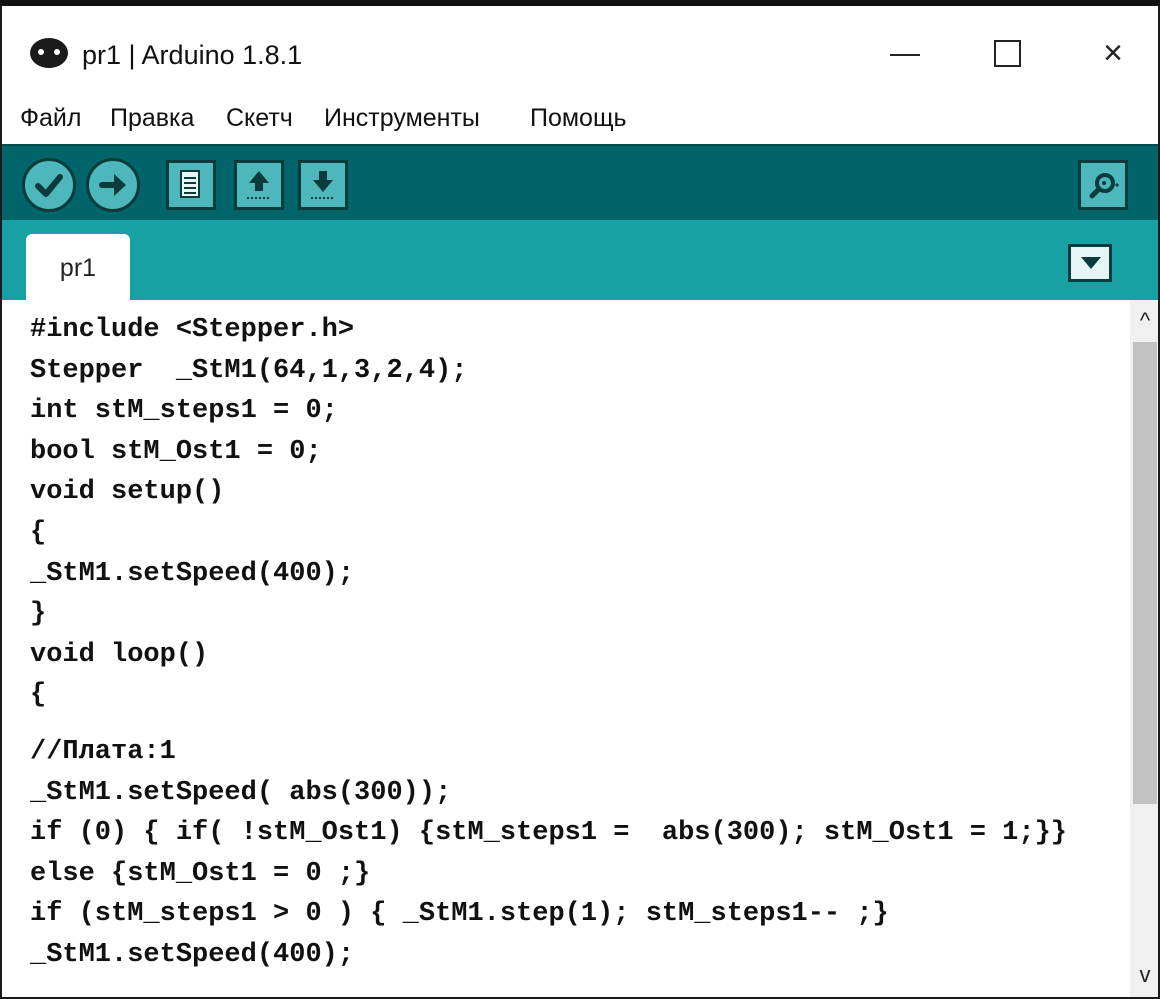 Image resolution: width=1160 pixels, height=999 pixels. I want to click on vertical-scrollbar: ^ v, so click(1144, 648).